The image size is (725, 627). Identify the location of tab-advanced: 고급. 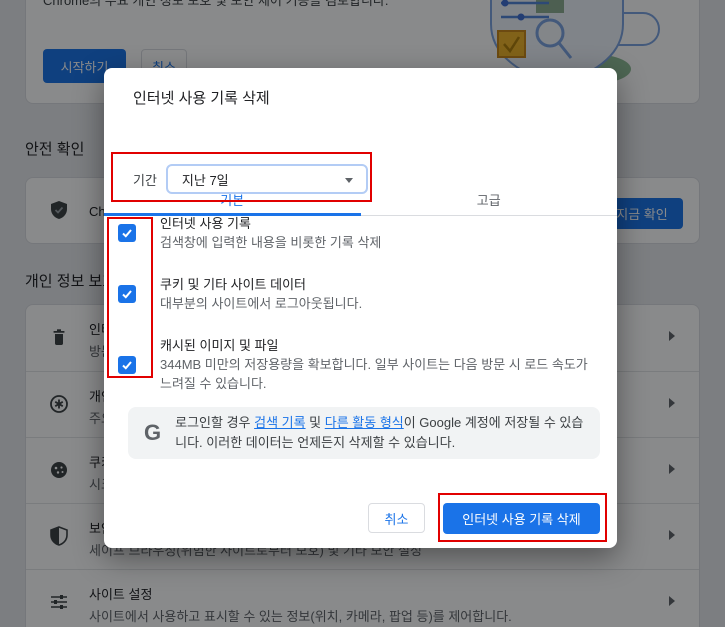
(489, 199).